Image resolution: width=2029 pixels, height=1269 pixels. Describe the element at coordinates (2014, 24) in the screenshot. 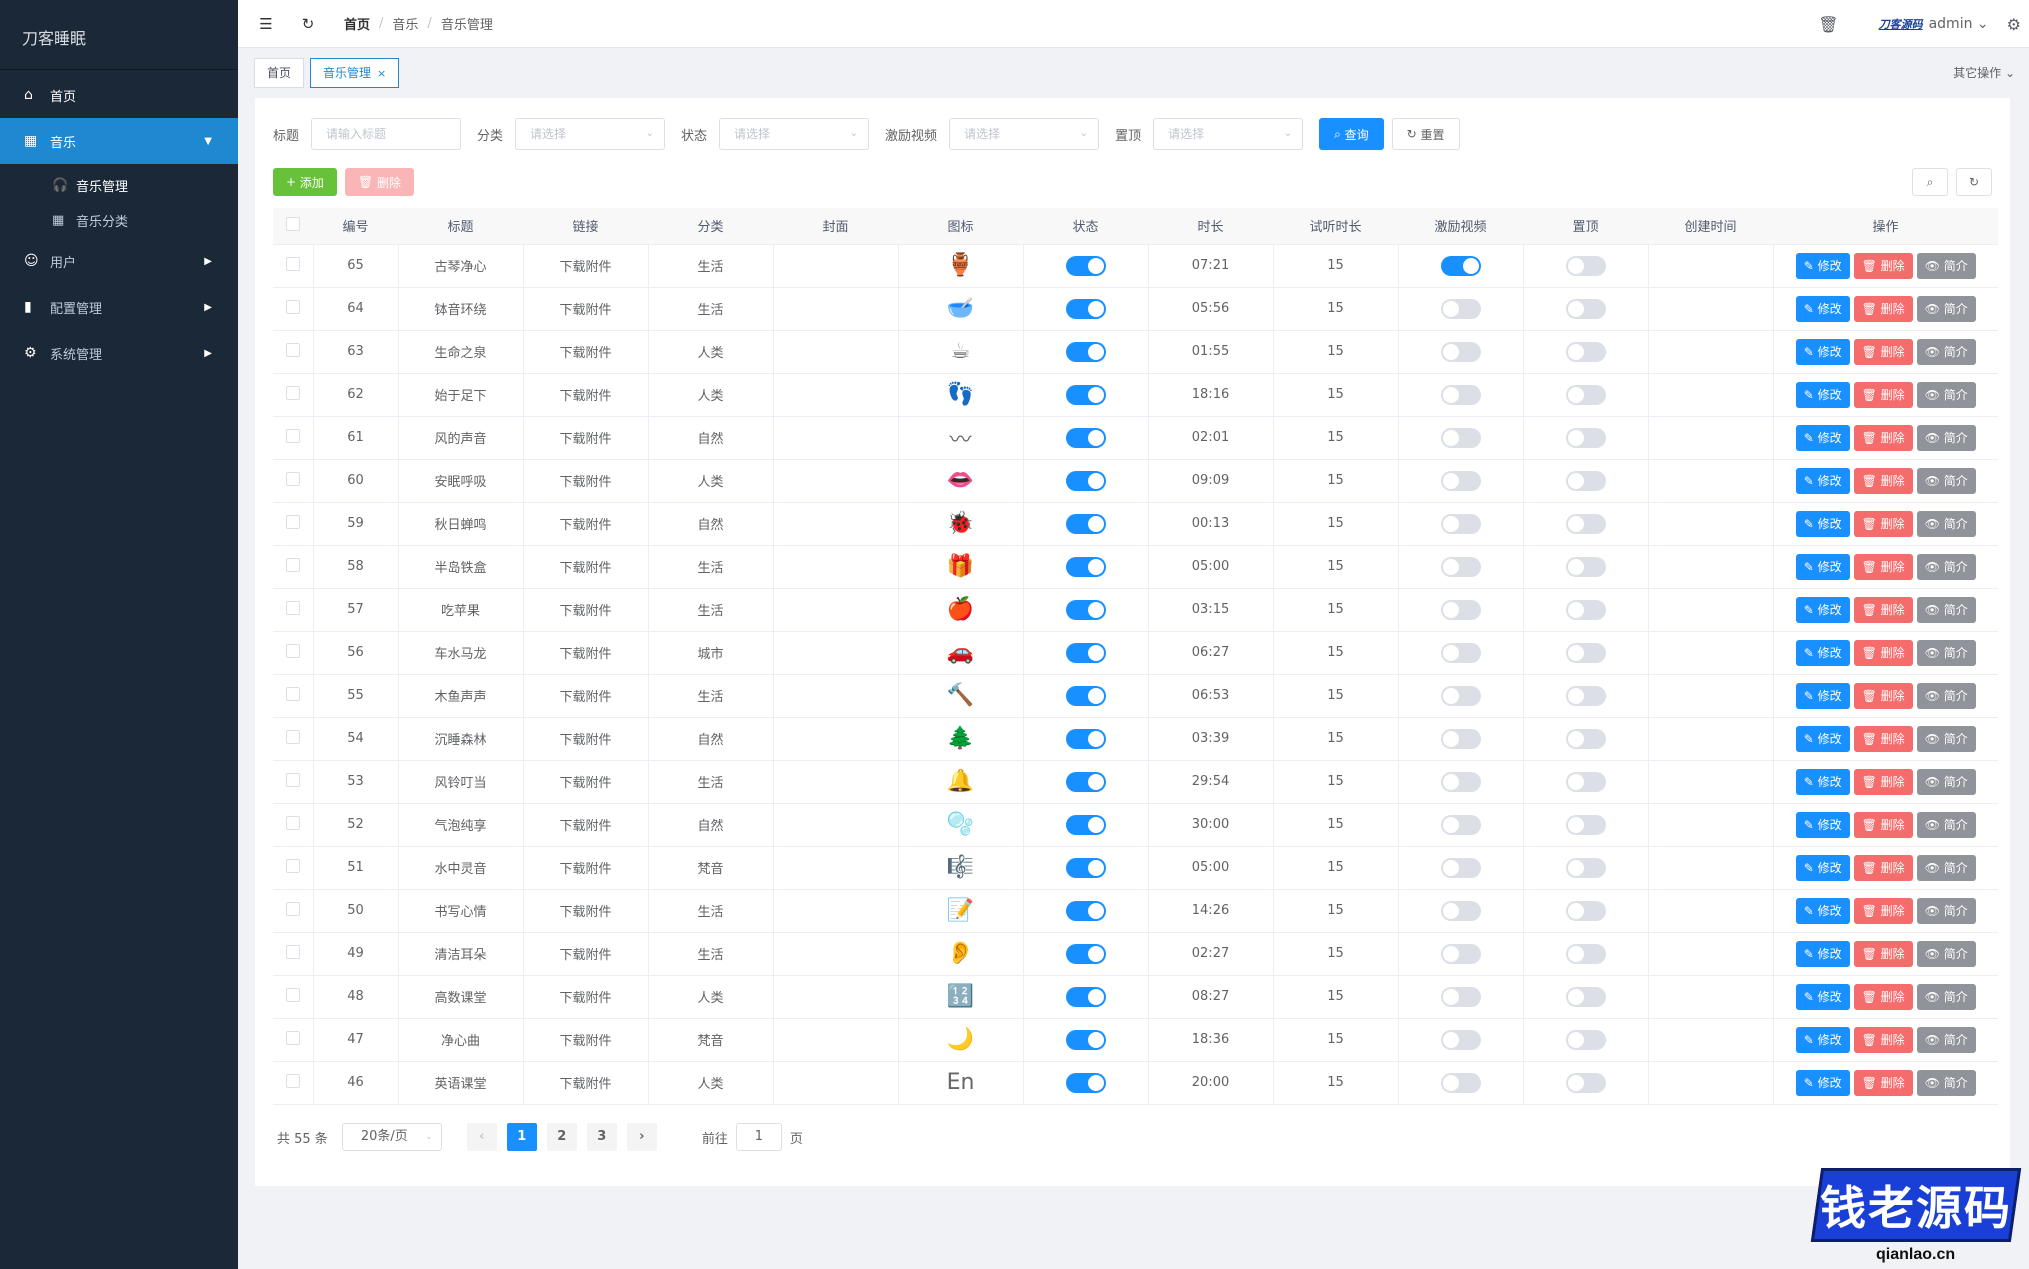

I see `settings-icon: ⚙` at that location.